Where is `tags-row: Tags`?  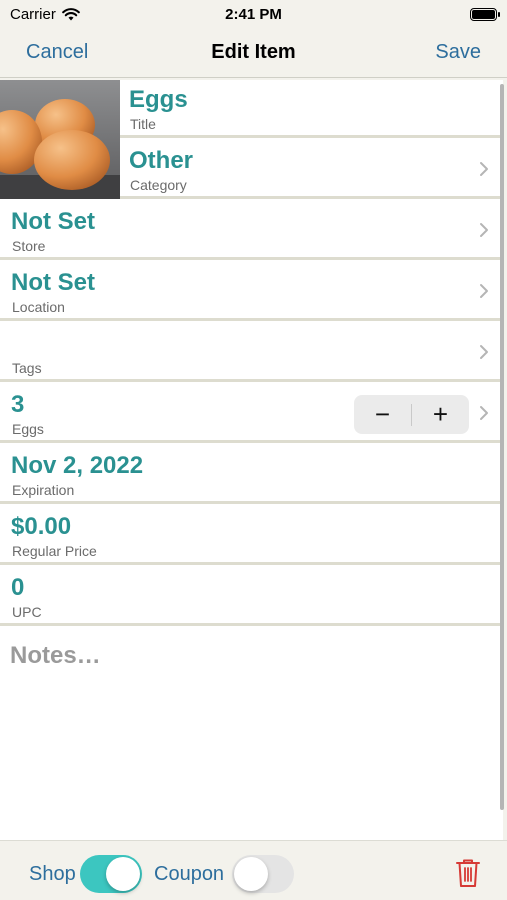
tags-row: Tags is located at coordinates (251, 353).